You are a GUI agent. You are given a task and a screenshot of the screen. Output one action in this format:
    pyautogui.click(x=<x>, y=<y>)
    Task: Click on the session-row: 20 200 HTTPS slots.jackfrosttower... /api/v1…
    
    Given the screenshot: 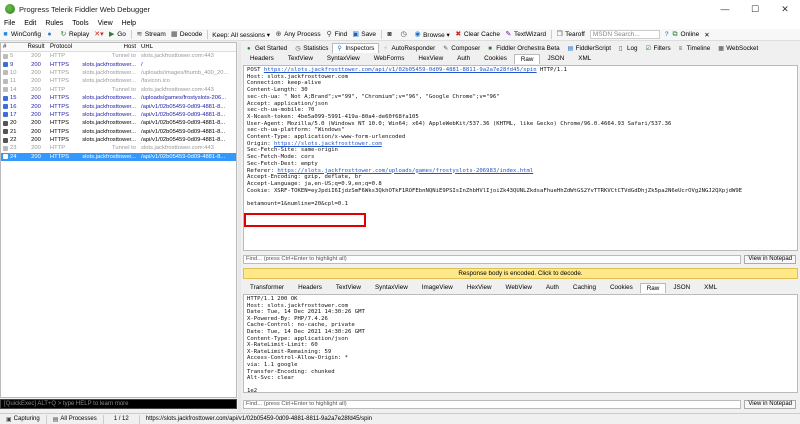 What is the action you would take?
    pyautogui.click(x=118, y=123)
    